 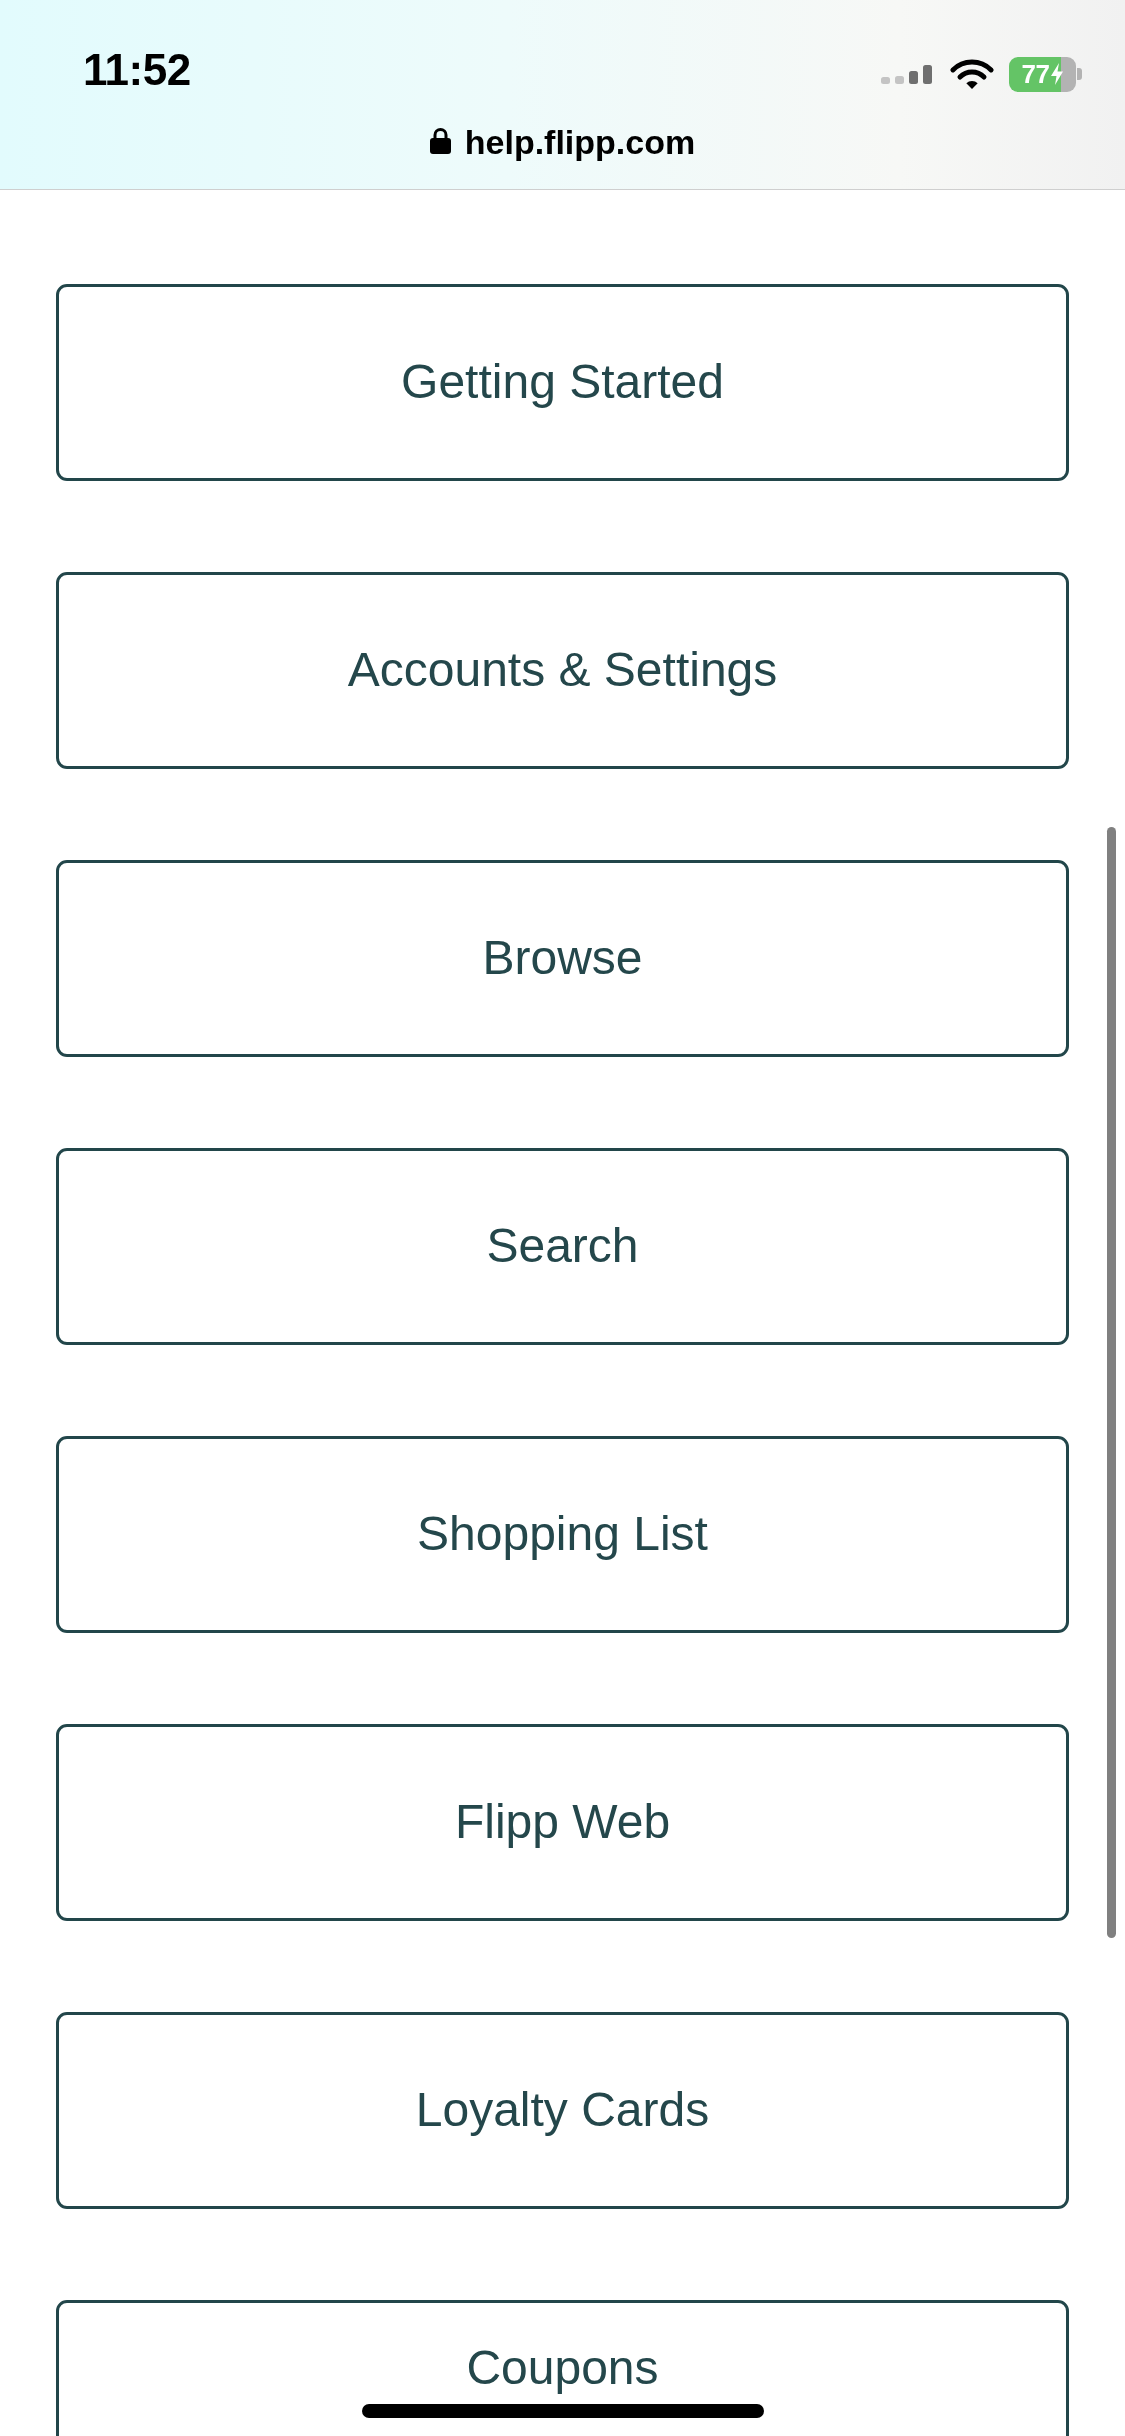 I want to click on category-button: Getting Started, so click(x=562, y=382).